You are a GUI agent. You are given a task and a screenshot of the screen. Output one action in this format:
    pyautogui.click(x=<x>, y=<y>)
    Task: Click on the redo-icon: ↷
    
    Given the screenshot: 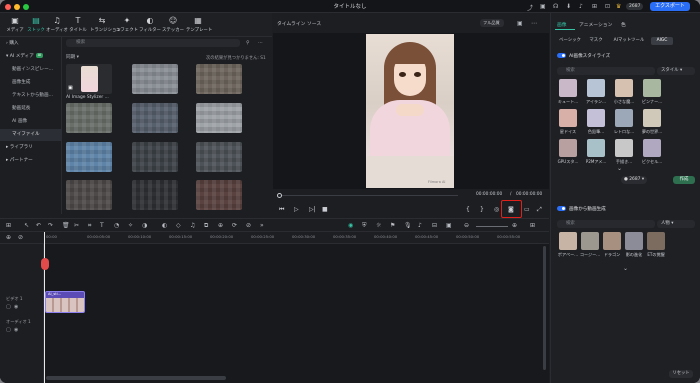 What is the action you would take?
    pyautogui.click(x=50, y=225)
    